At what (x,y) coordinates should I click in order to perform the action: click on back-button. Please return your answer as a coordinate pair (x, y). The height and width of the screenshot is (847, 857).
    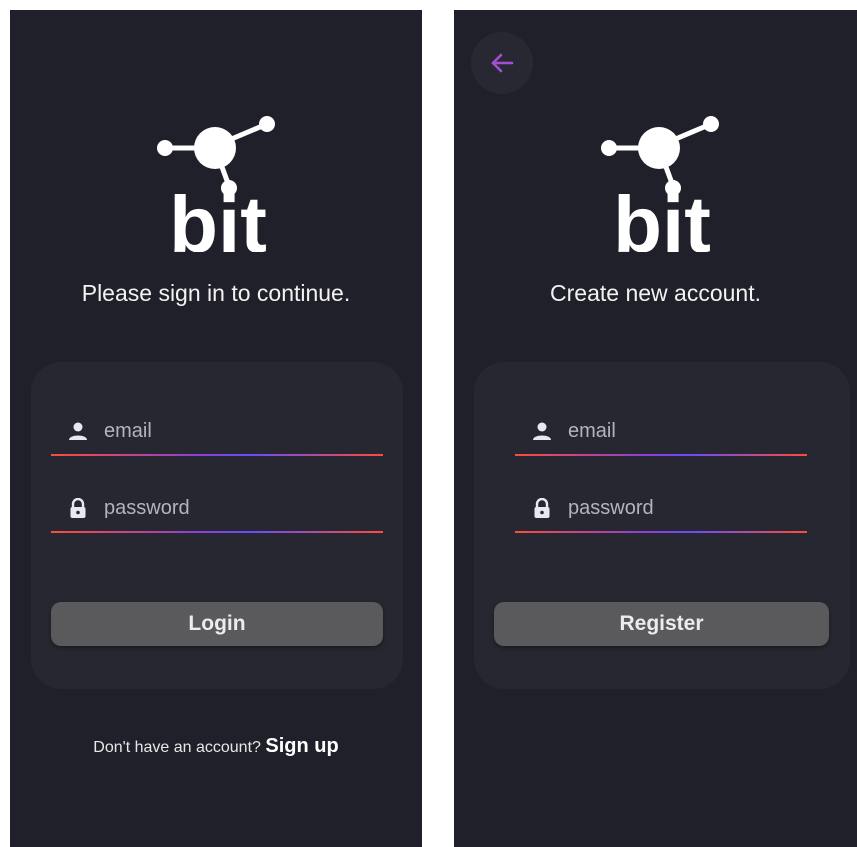
    Looking at the image, I should click on (502, 63).